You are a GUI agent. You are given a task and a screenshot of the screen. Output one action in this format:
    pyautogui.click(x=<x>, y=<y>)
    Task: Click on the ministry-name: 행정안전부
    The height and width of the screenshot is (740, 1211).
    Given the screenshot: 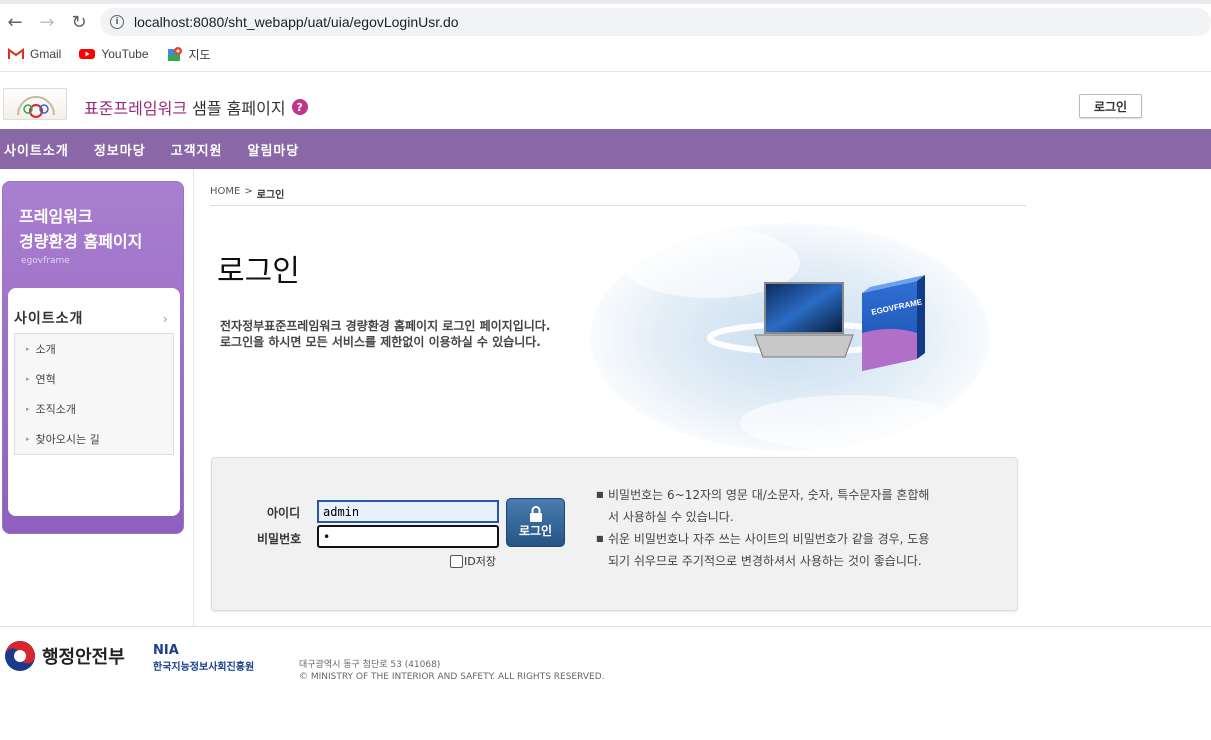 What is the action you would take?
    pyautogui.click(x=83, y=657)
    